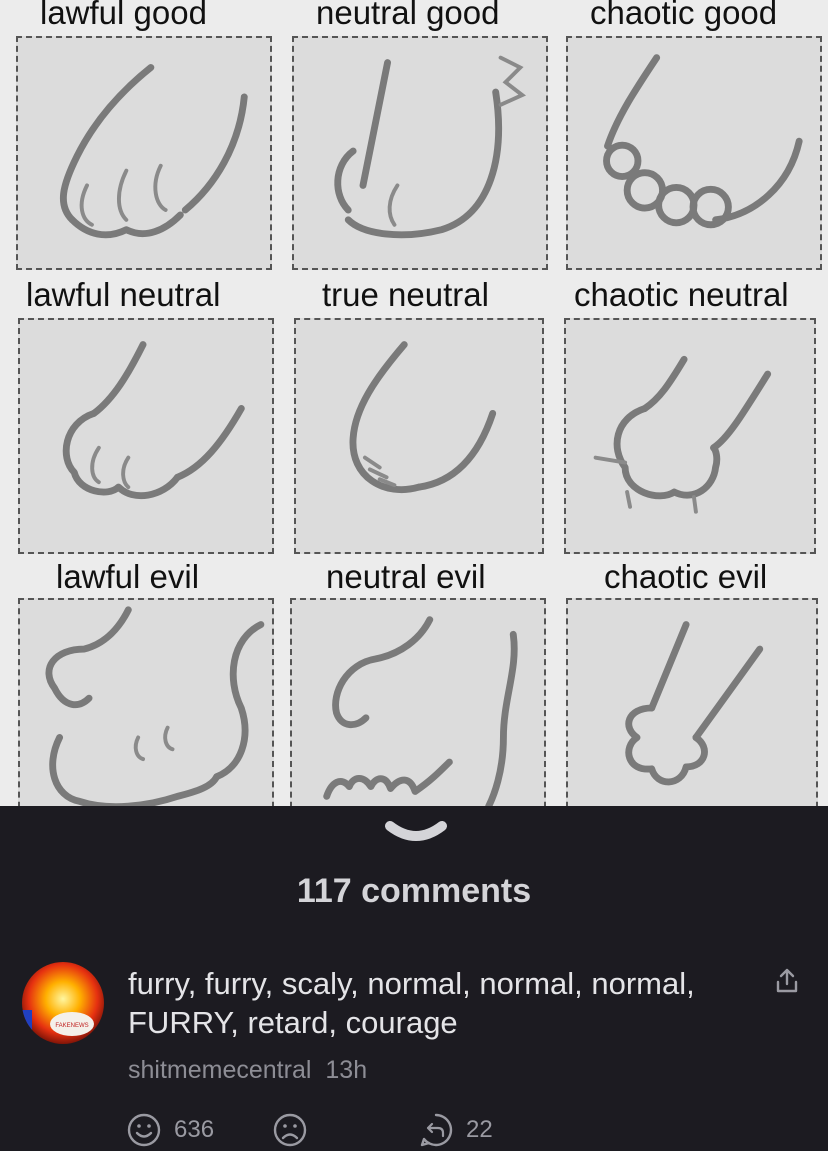 The image size is (828, 1151). Describe the element at coordinates (479, 1129) in the screenshot. I see `reply-count: 22` at that location.